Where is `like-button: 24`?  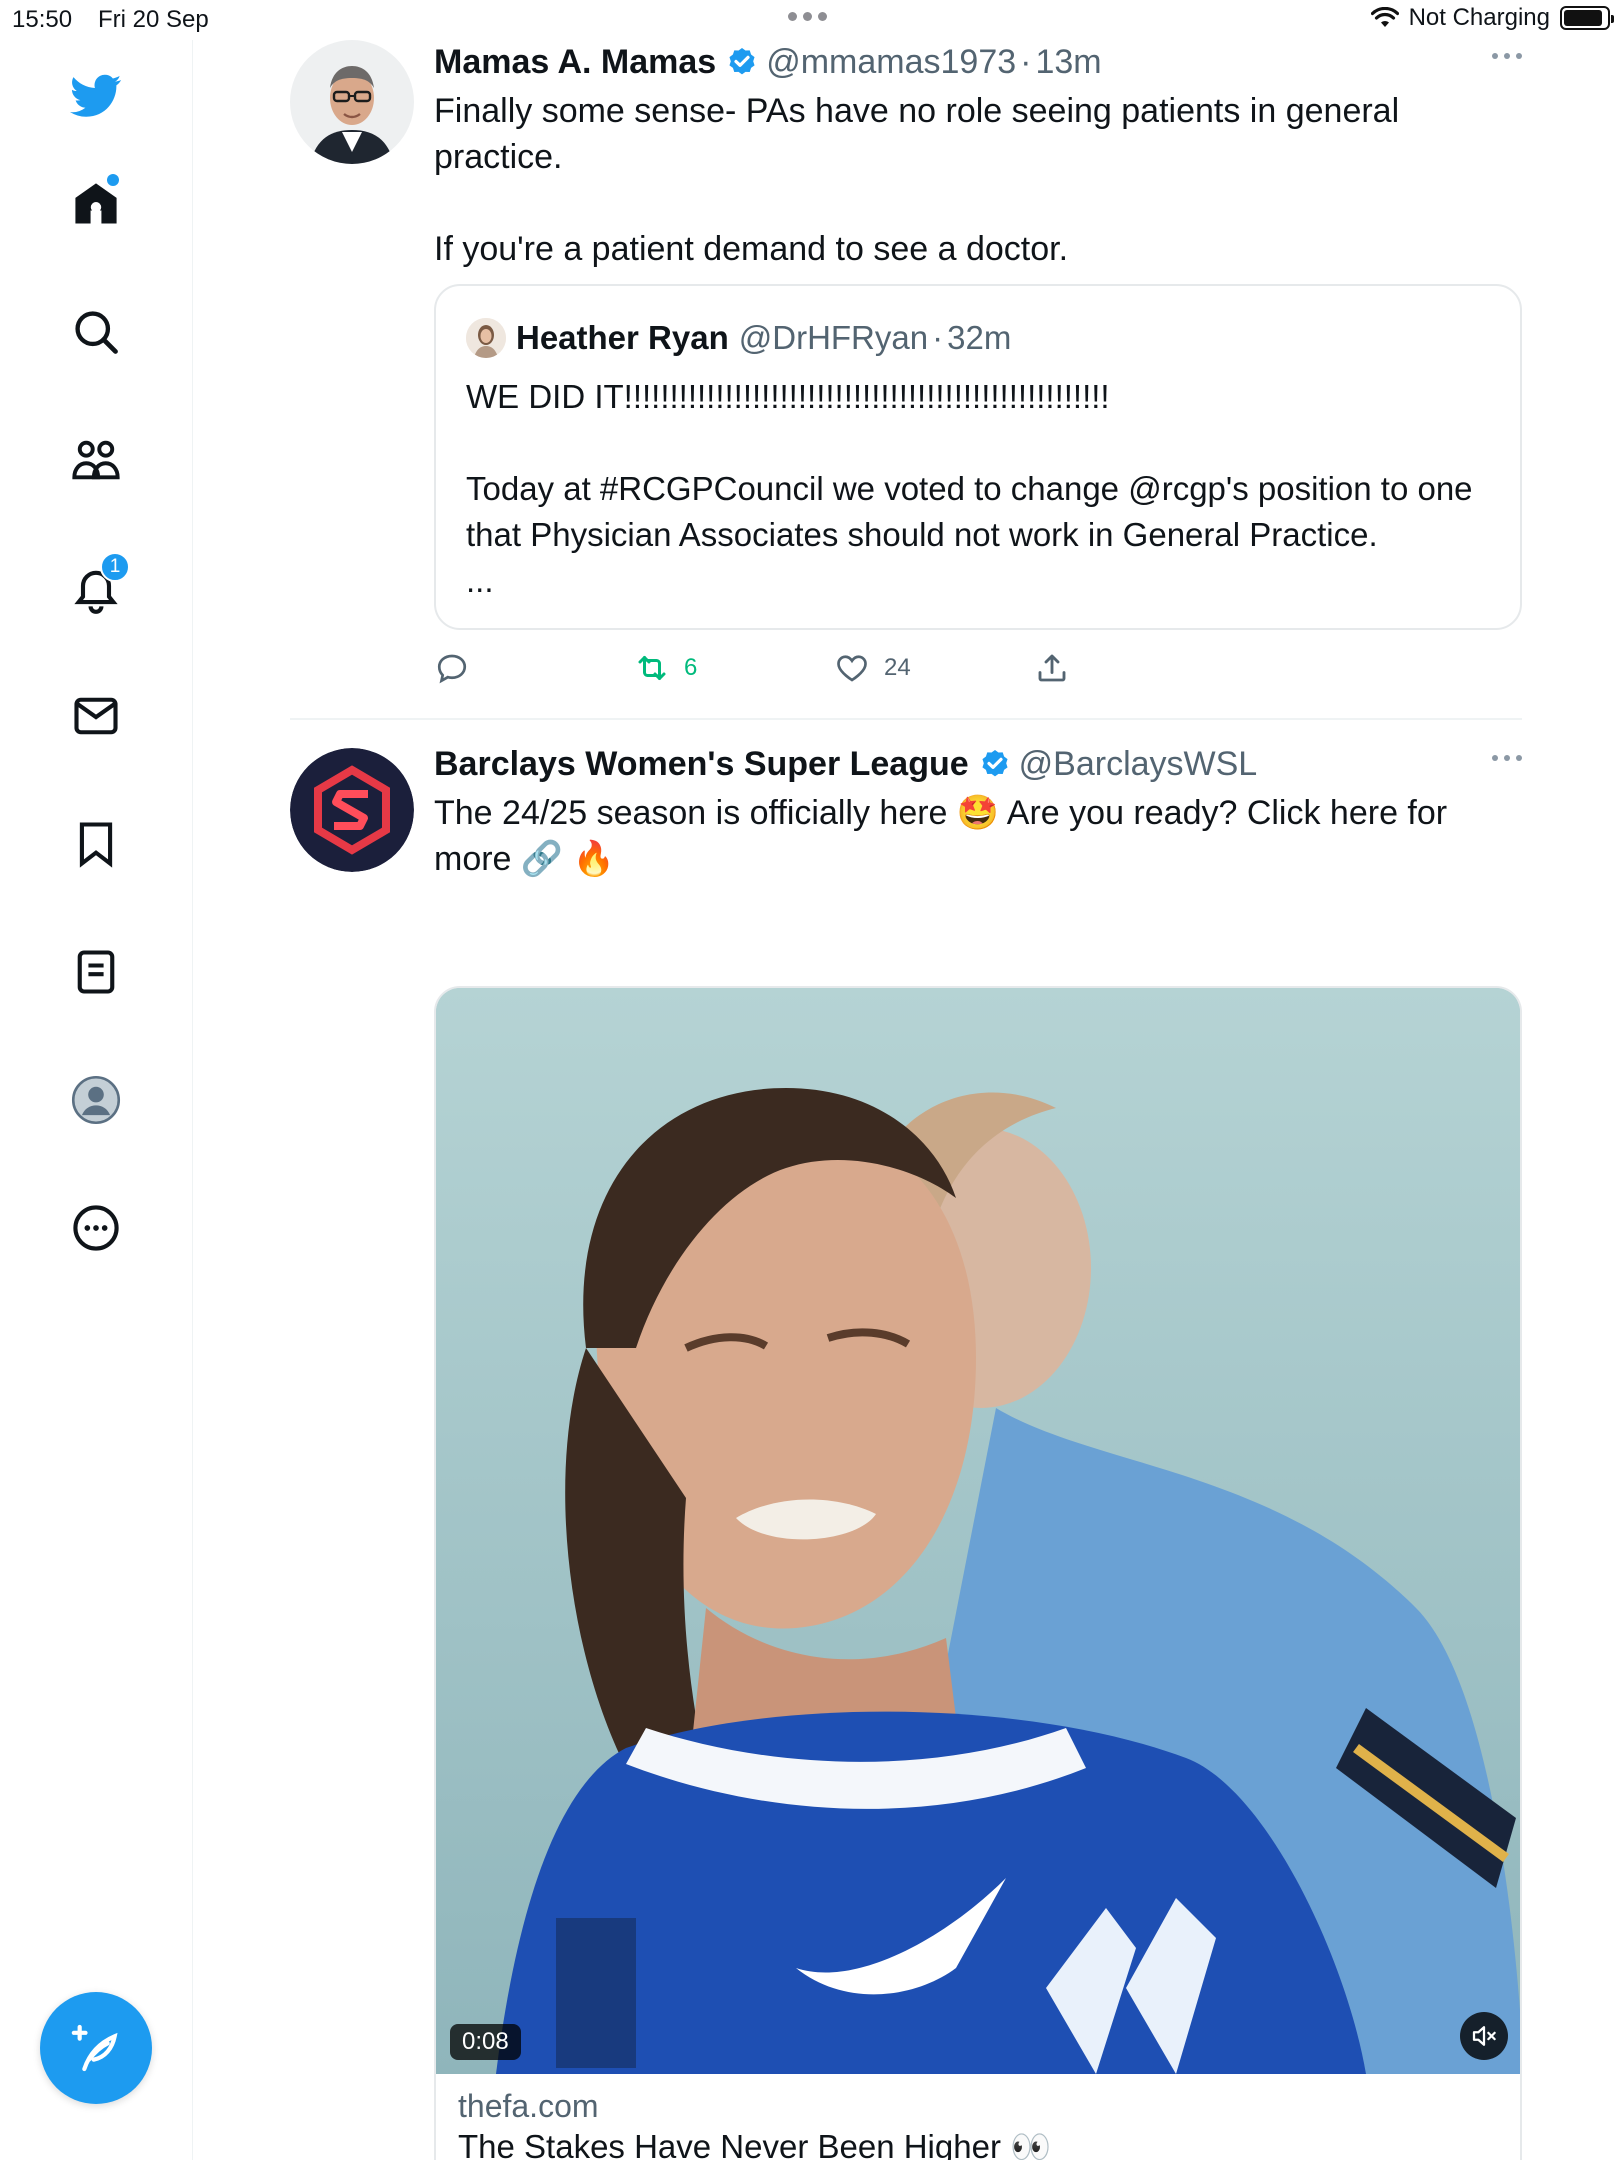 like-button: 24 is located at coordinates (872, 668).